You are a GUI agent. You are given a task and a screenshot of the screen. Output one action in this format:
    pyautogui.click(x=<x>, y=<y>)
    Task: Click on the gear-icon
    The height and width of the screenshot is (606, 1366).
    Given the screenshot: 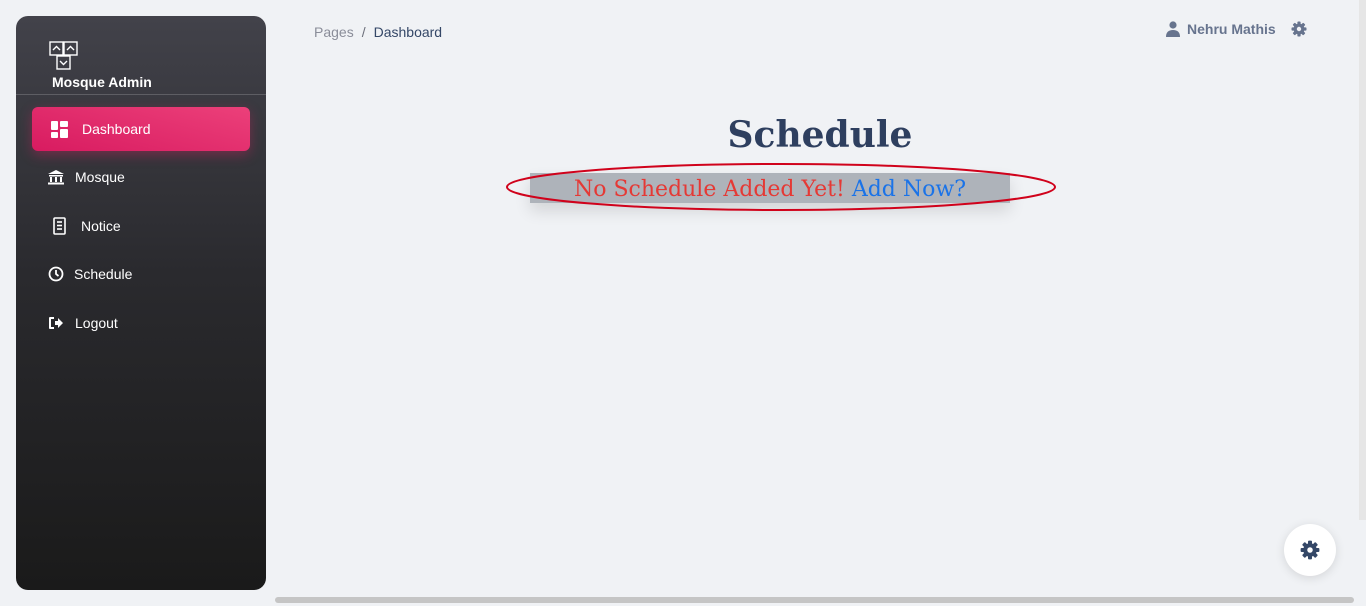 What is the action you would take?
    pyautogui.click(x=1310, y=550)
    